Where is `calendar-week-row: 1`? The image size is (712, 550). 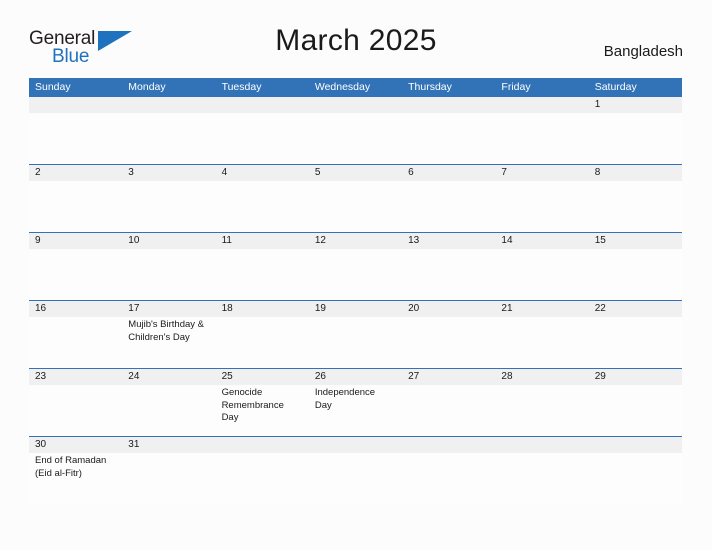
calendar-week-row: 1 is located at coordinates (355, 130).